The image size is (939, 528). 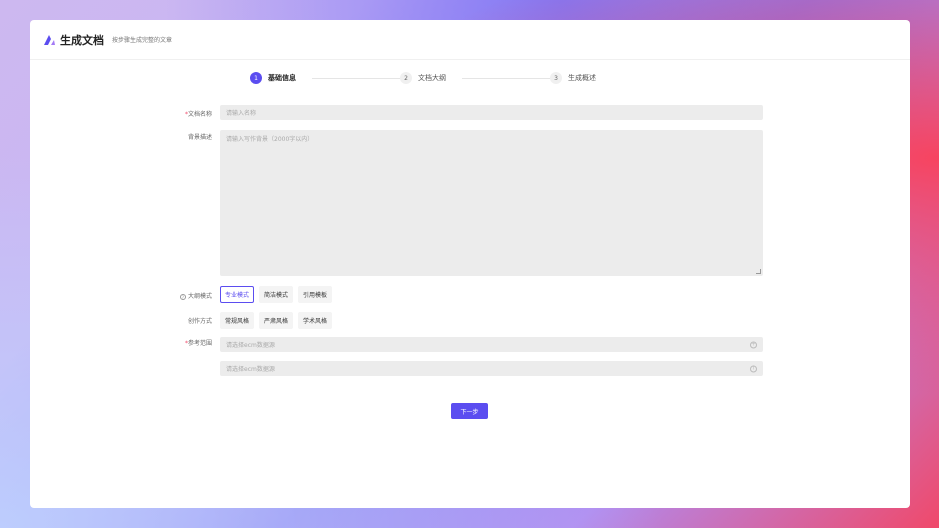 What do you see at coordinates (315, 294) in the screenshot?
I see `option-reference-template: 引用模板` at bounding box center [315, 294].